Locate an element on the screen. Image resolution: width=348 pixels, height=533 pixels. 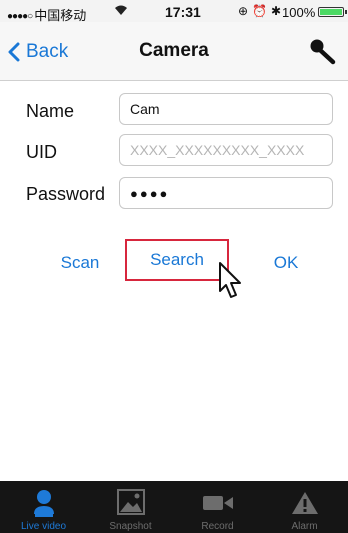
image-icon is located at coordinates (130, 502).